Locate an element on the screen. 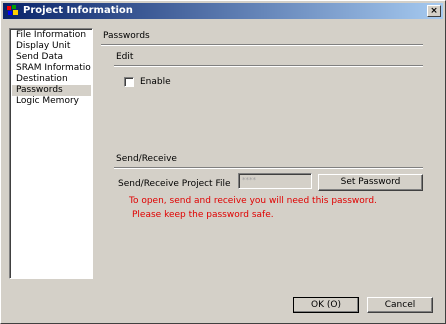 The image size is (446, 324). edit-section-divider is located at coordinates (268, 66).